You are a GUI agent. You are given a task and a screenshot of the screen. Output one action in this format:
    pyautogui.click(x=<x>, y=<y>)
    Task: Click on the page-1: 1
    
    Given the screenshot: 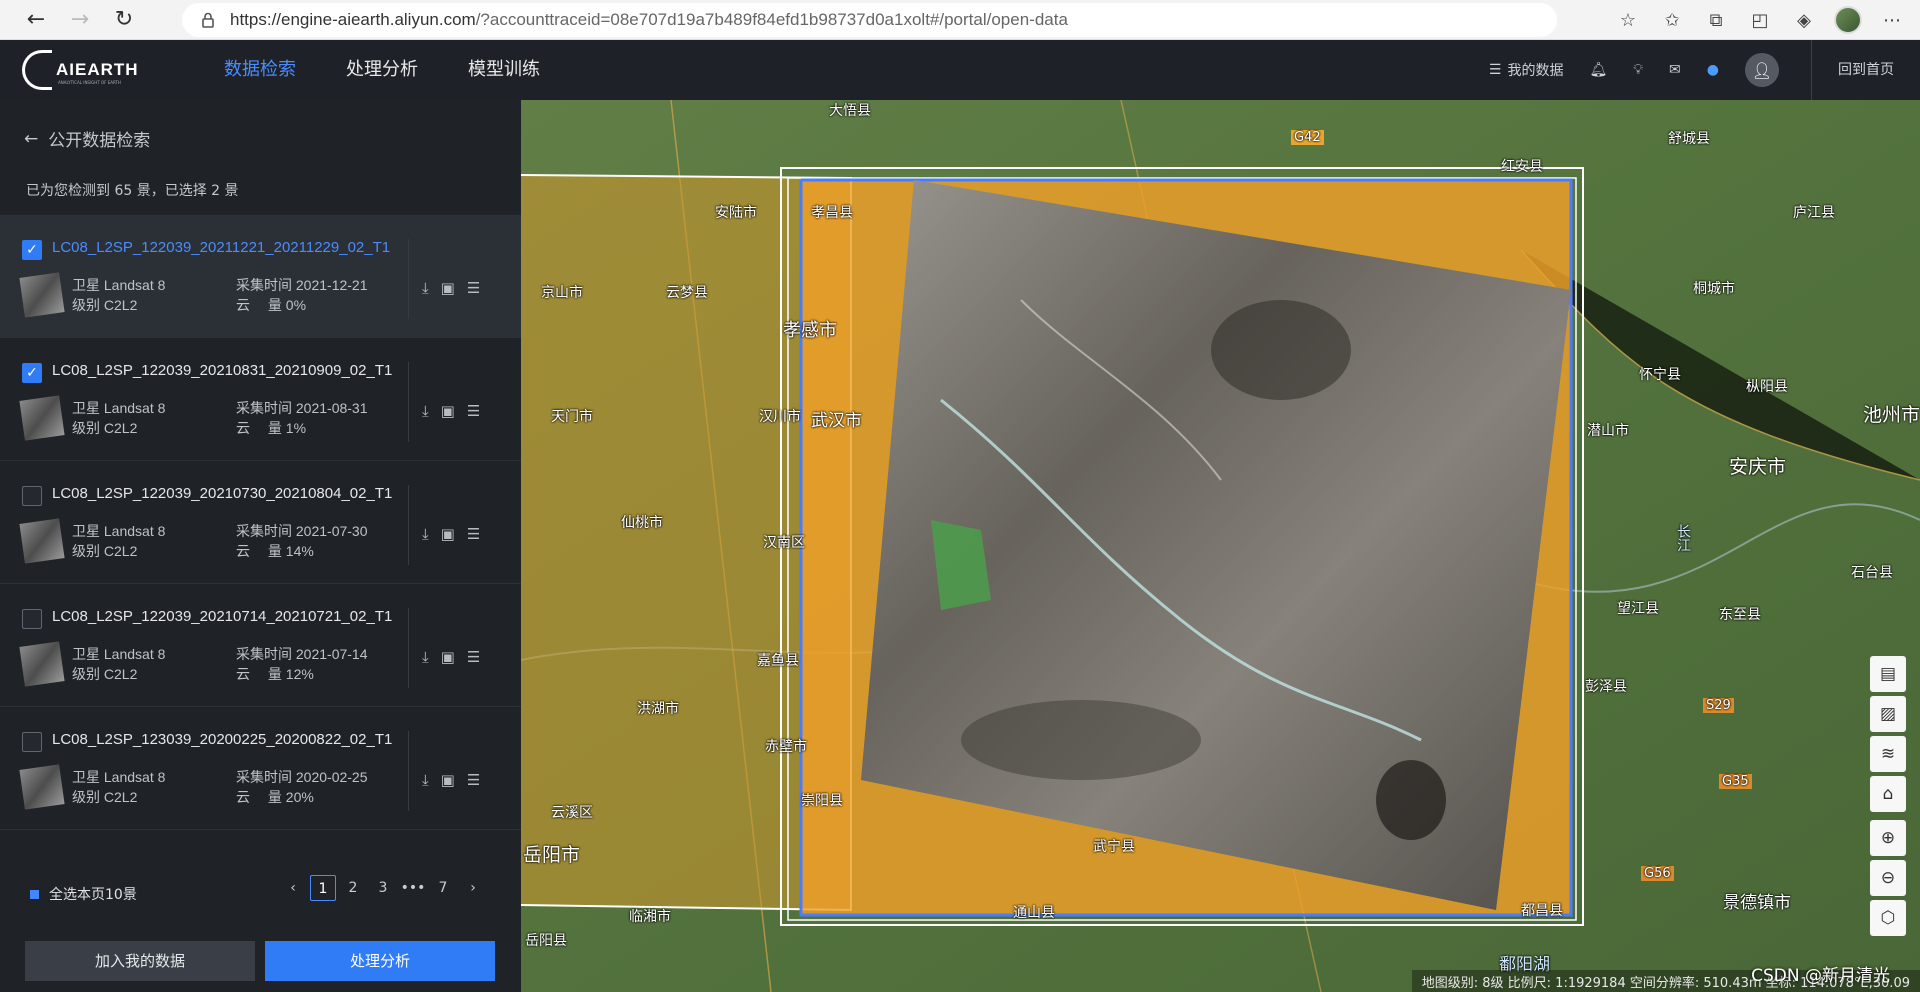 What is the action you would take?
    pyautogui.click(x=323, y=888)
    